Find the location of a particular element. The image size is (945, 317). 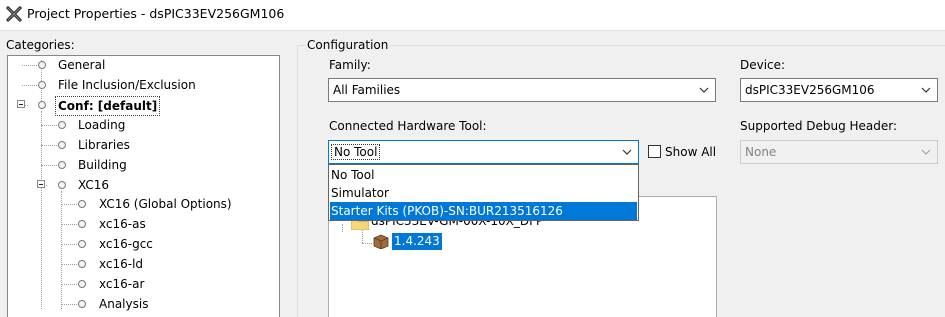

tree-item-conf-default: Conf: [default] is located at coordinates (138, 106).